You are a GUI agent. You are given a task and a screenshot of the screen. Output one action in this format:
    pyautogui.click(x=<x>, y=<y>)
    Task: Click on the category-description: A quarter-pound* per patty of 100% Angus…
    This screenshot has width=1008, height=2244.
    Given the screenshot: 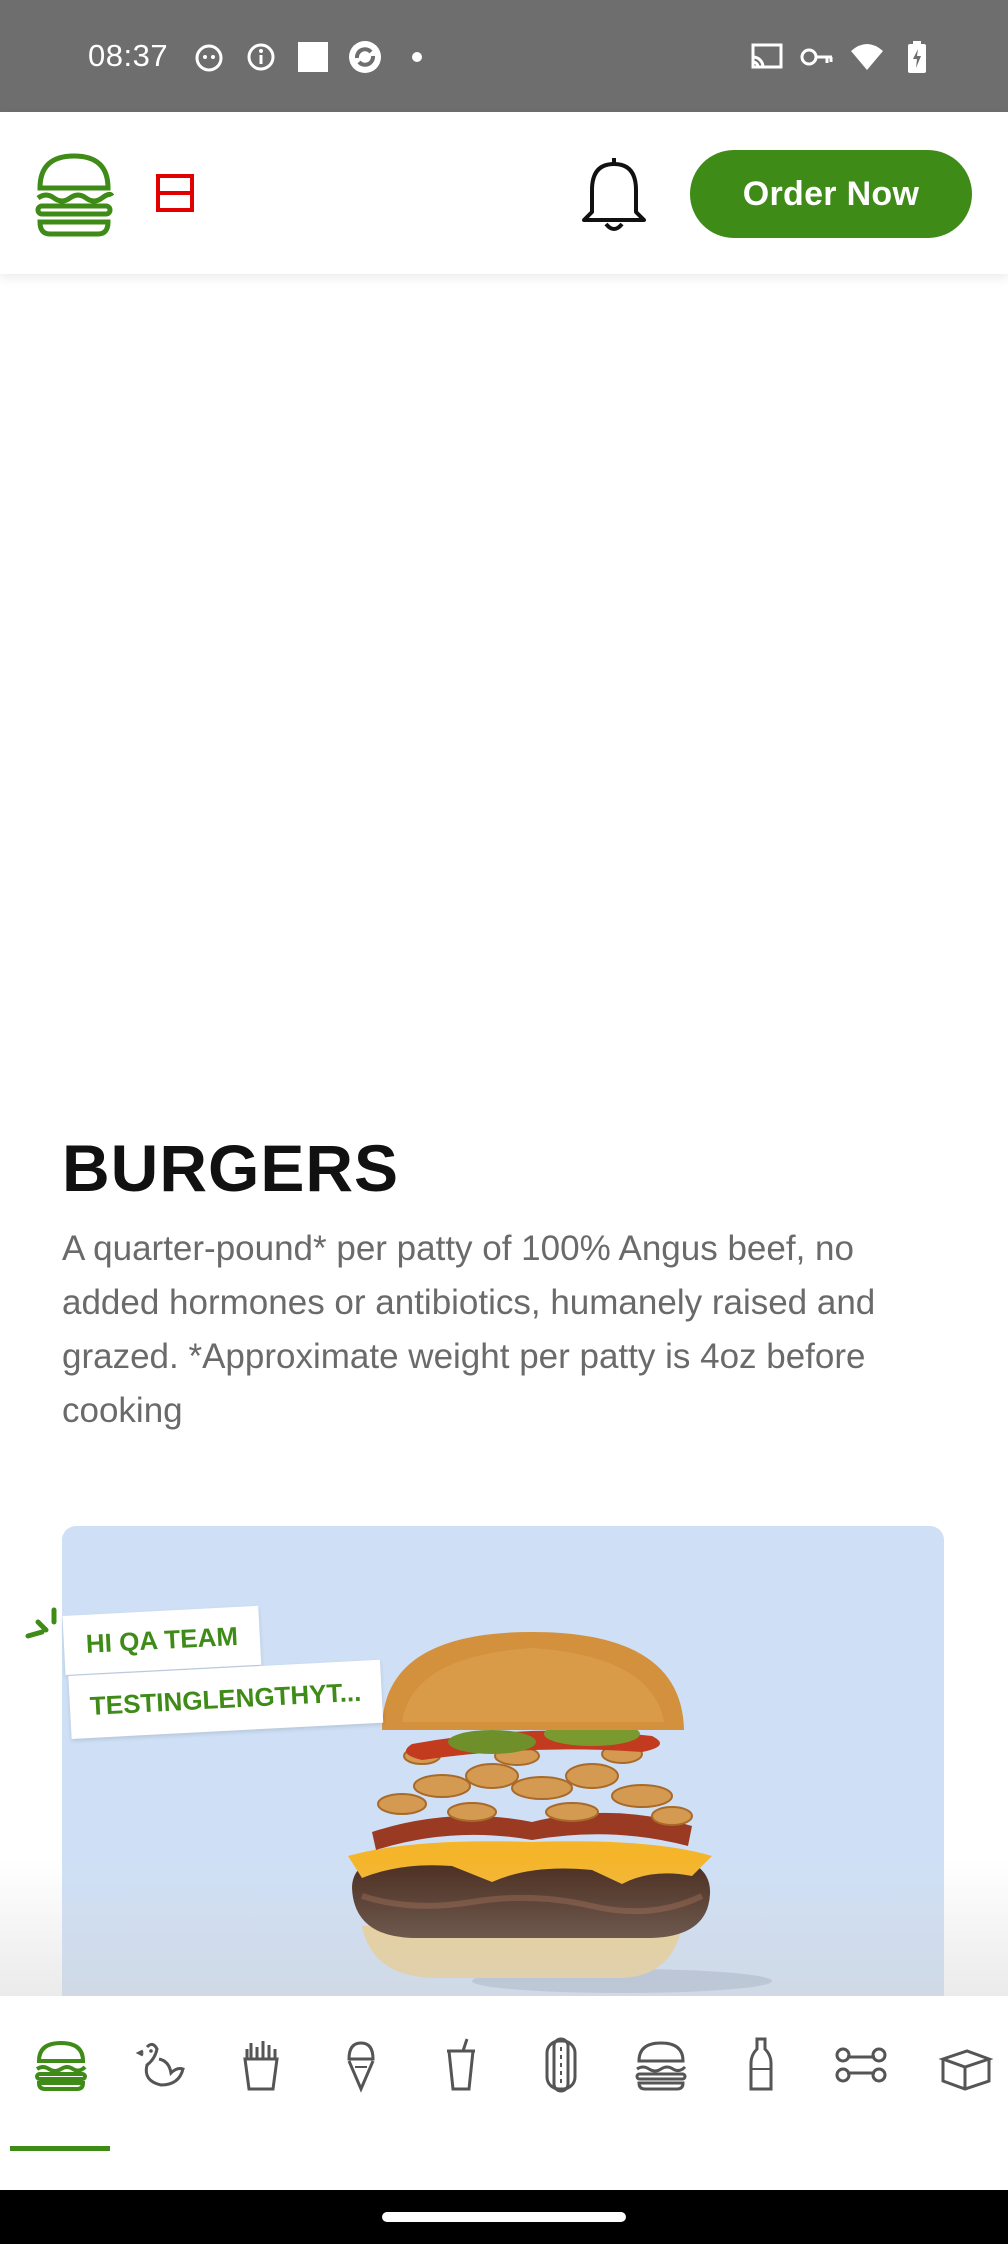 What is the action you would take?
    pyautogui.click(x=469, y=1329)
    